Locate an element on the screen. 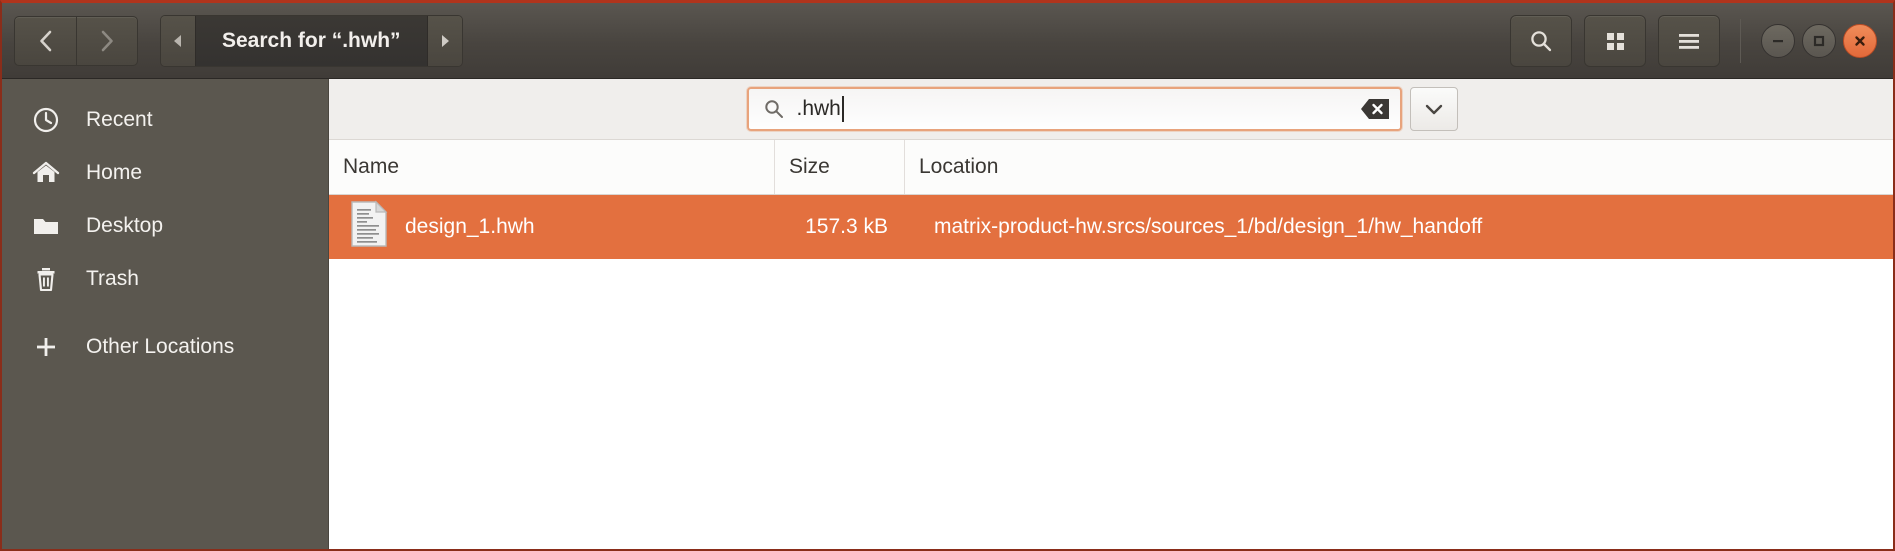  search-query-text: .hwh is located at coordinates (818, 108).